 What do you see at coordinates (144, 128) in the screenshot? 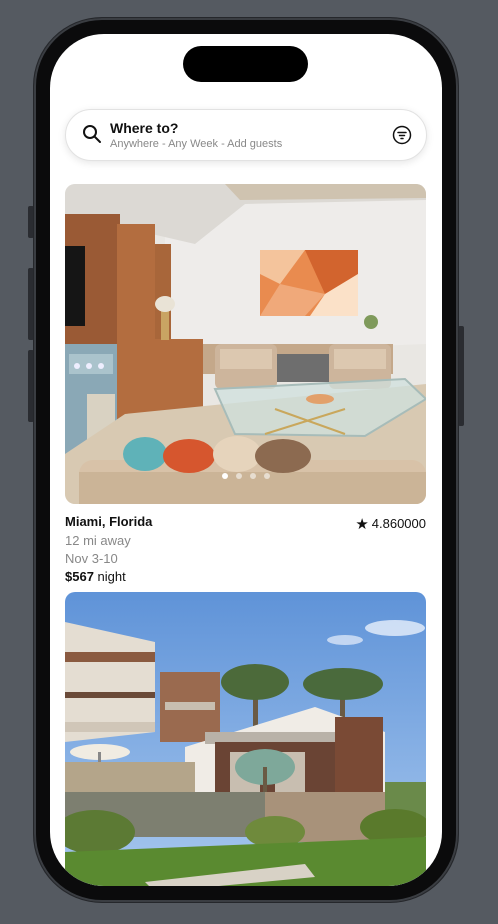
I see `search-title: Where to?` at bounding box center [144, 128].